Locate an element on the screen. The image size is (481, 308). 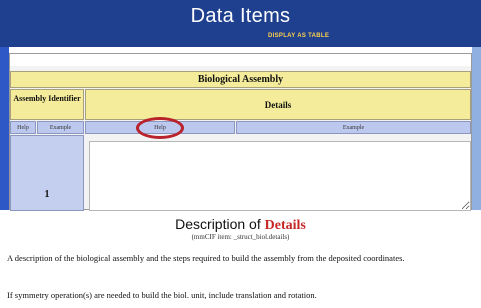
details-header: Details is located at coordinates (278, 104).